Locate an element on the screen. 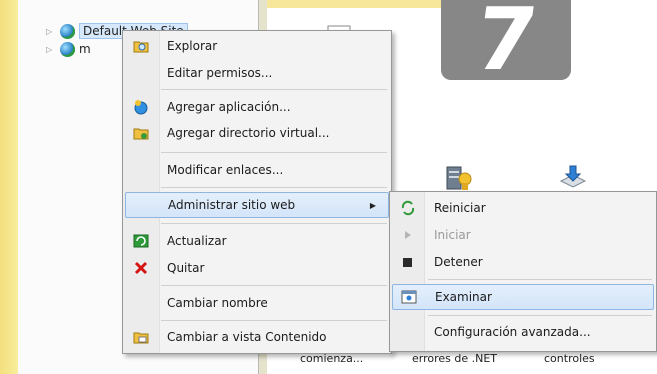  tree-item-site-2: ▷ m is located at coordinates (68, 49).